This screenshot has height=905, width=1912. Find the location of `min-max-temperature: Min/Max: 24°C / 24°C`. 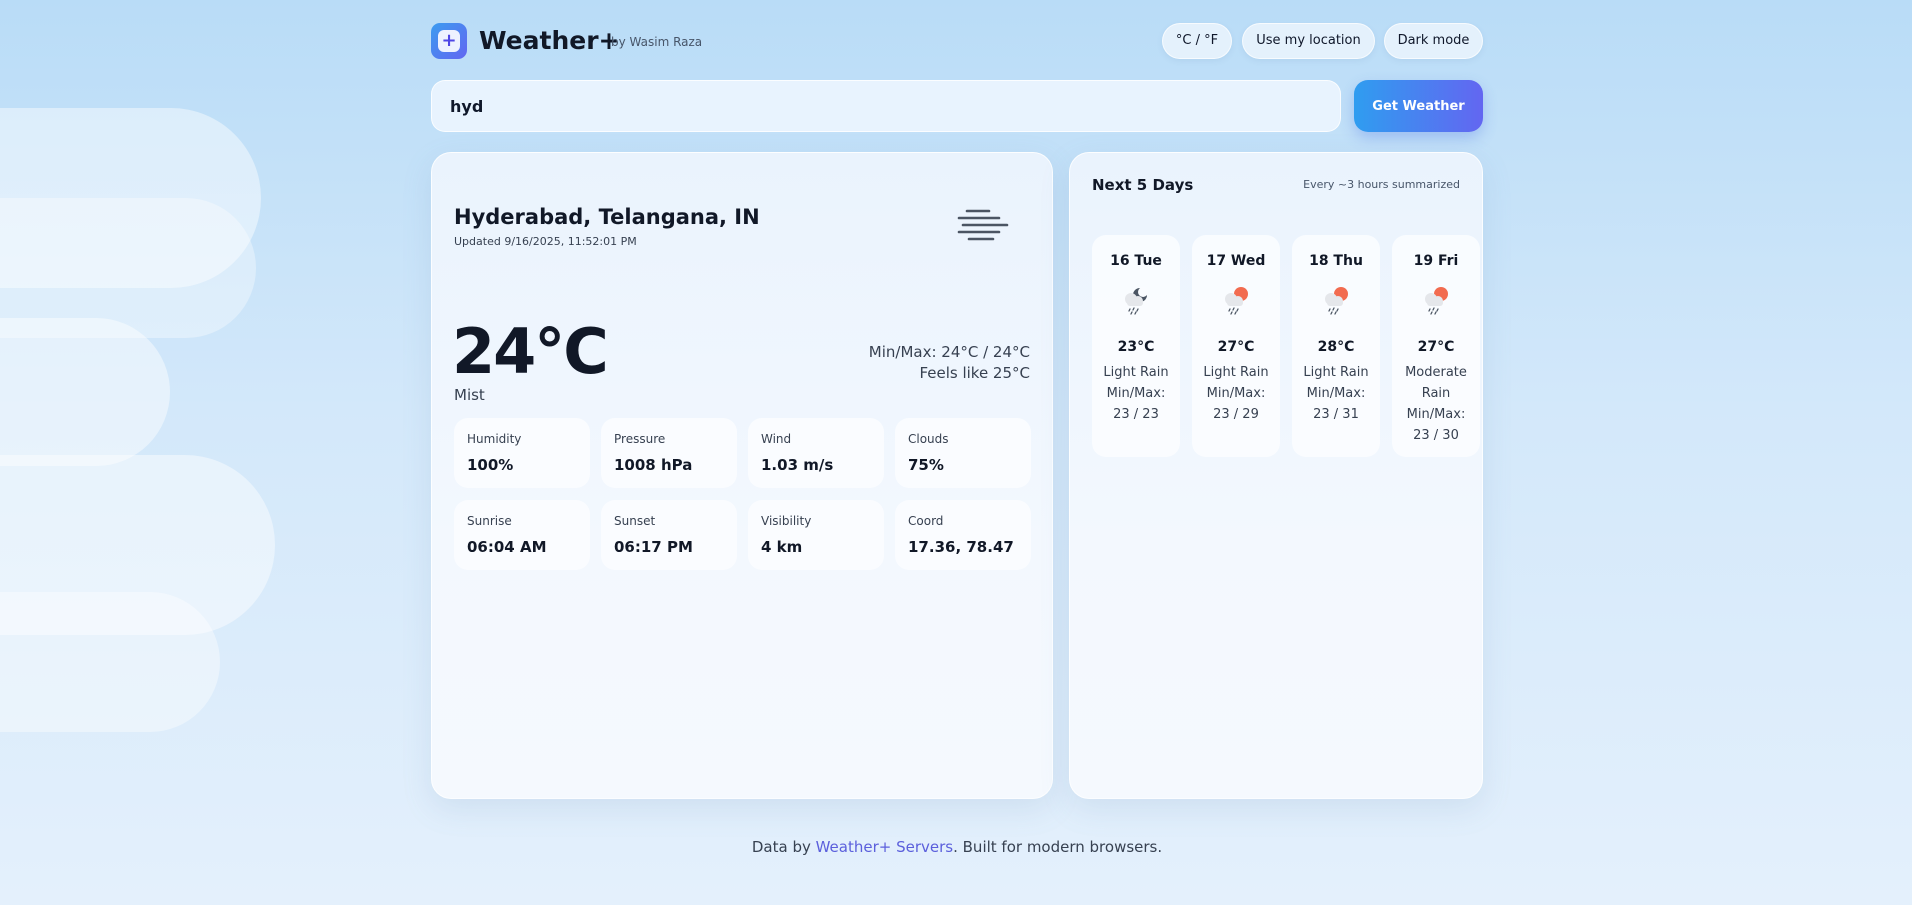

min-max-temperature: Min/Max: 24°C / 24°C is located at coordinates (949, 352).